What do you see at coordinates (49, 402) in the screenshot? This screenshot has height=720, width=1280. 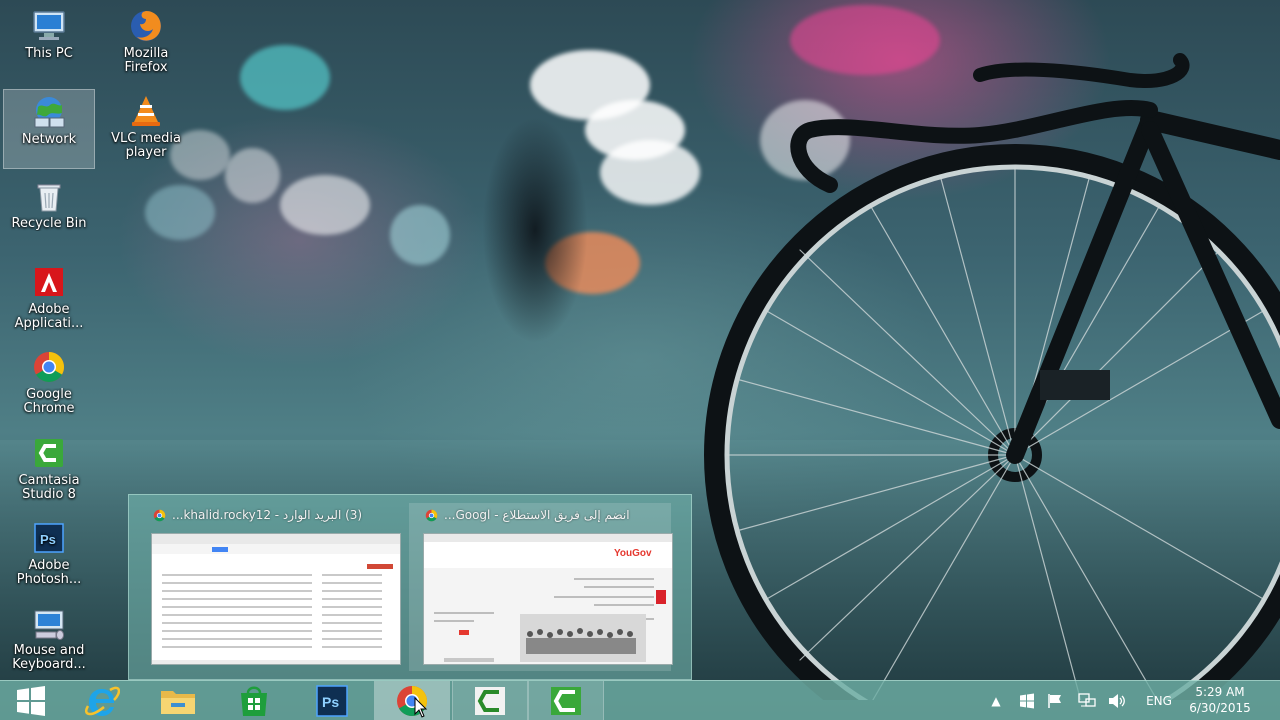 I see `desktop-icon-label: Google Chrome` at bounding box center [49, 402].